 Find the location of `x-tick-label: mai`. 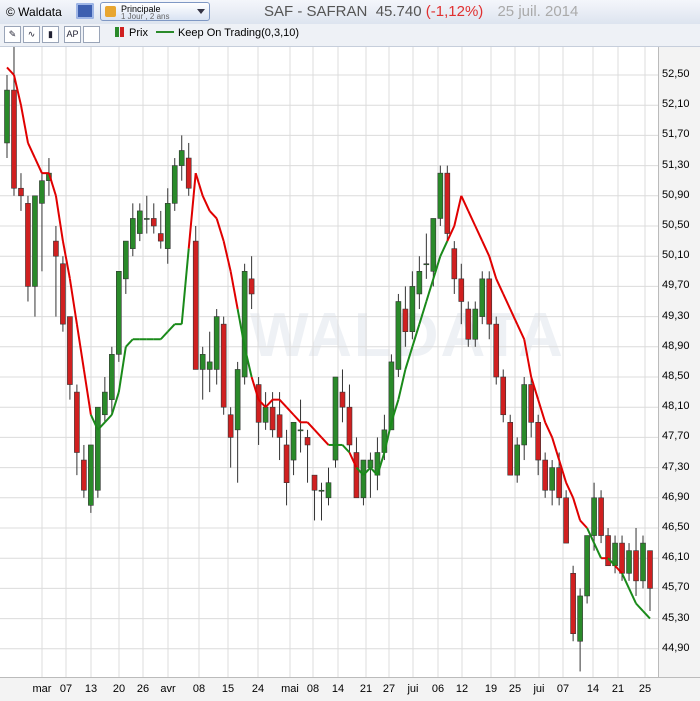

x-tick-label: mai is located at coordinates (290, 689).